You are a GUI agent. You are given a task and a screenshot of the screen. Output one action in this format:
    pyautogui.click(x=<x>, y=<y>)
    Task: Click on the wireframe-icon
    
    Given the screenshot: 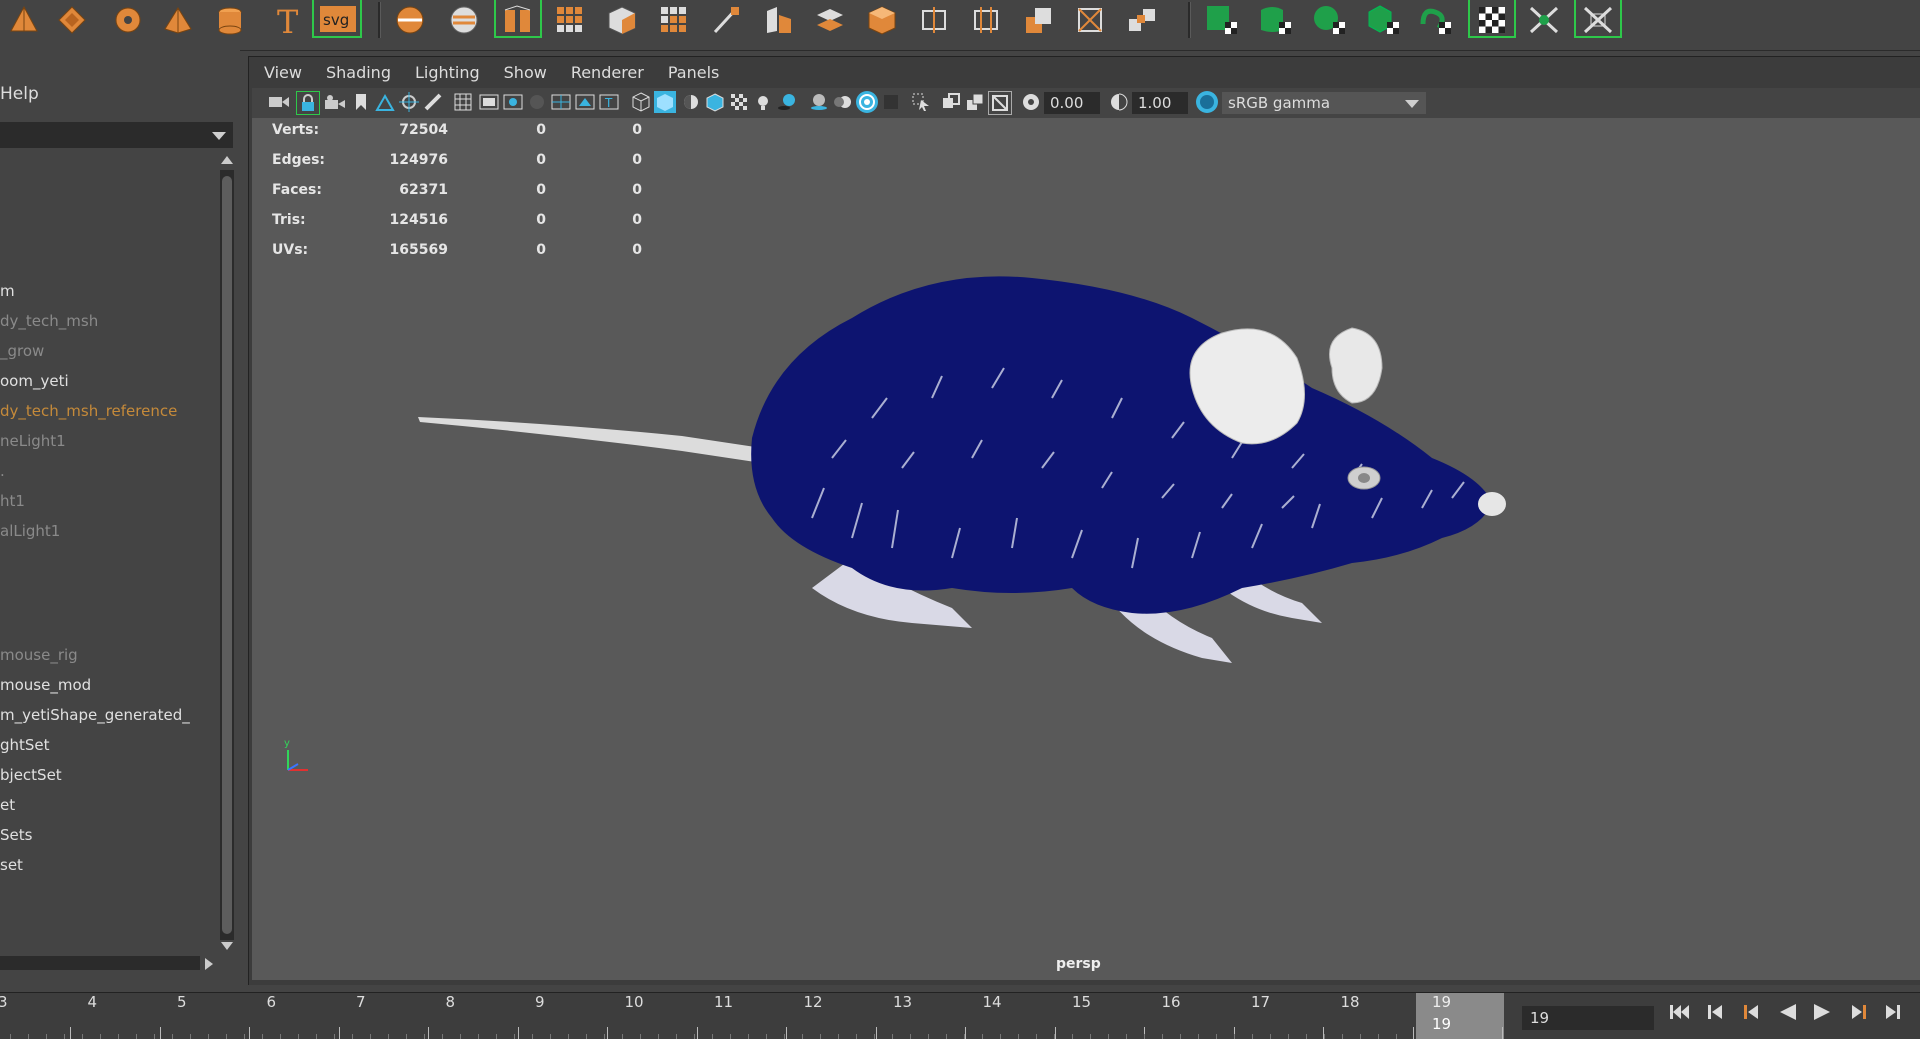 What is the action you would take?
    pyautogui.click(x=641, y=102)
    